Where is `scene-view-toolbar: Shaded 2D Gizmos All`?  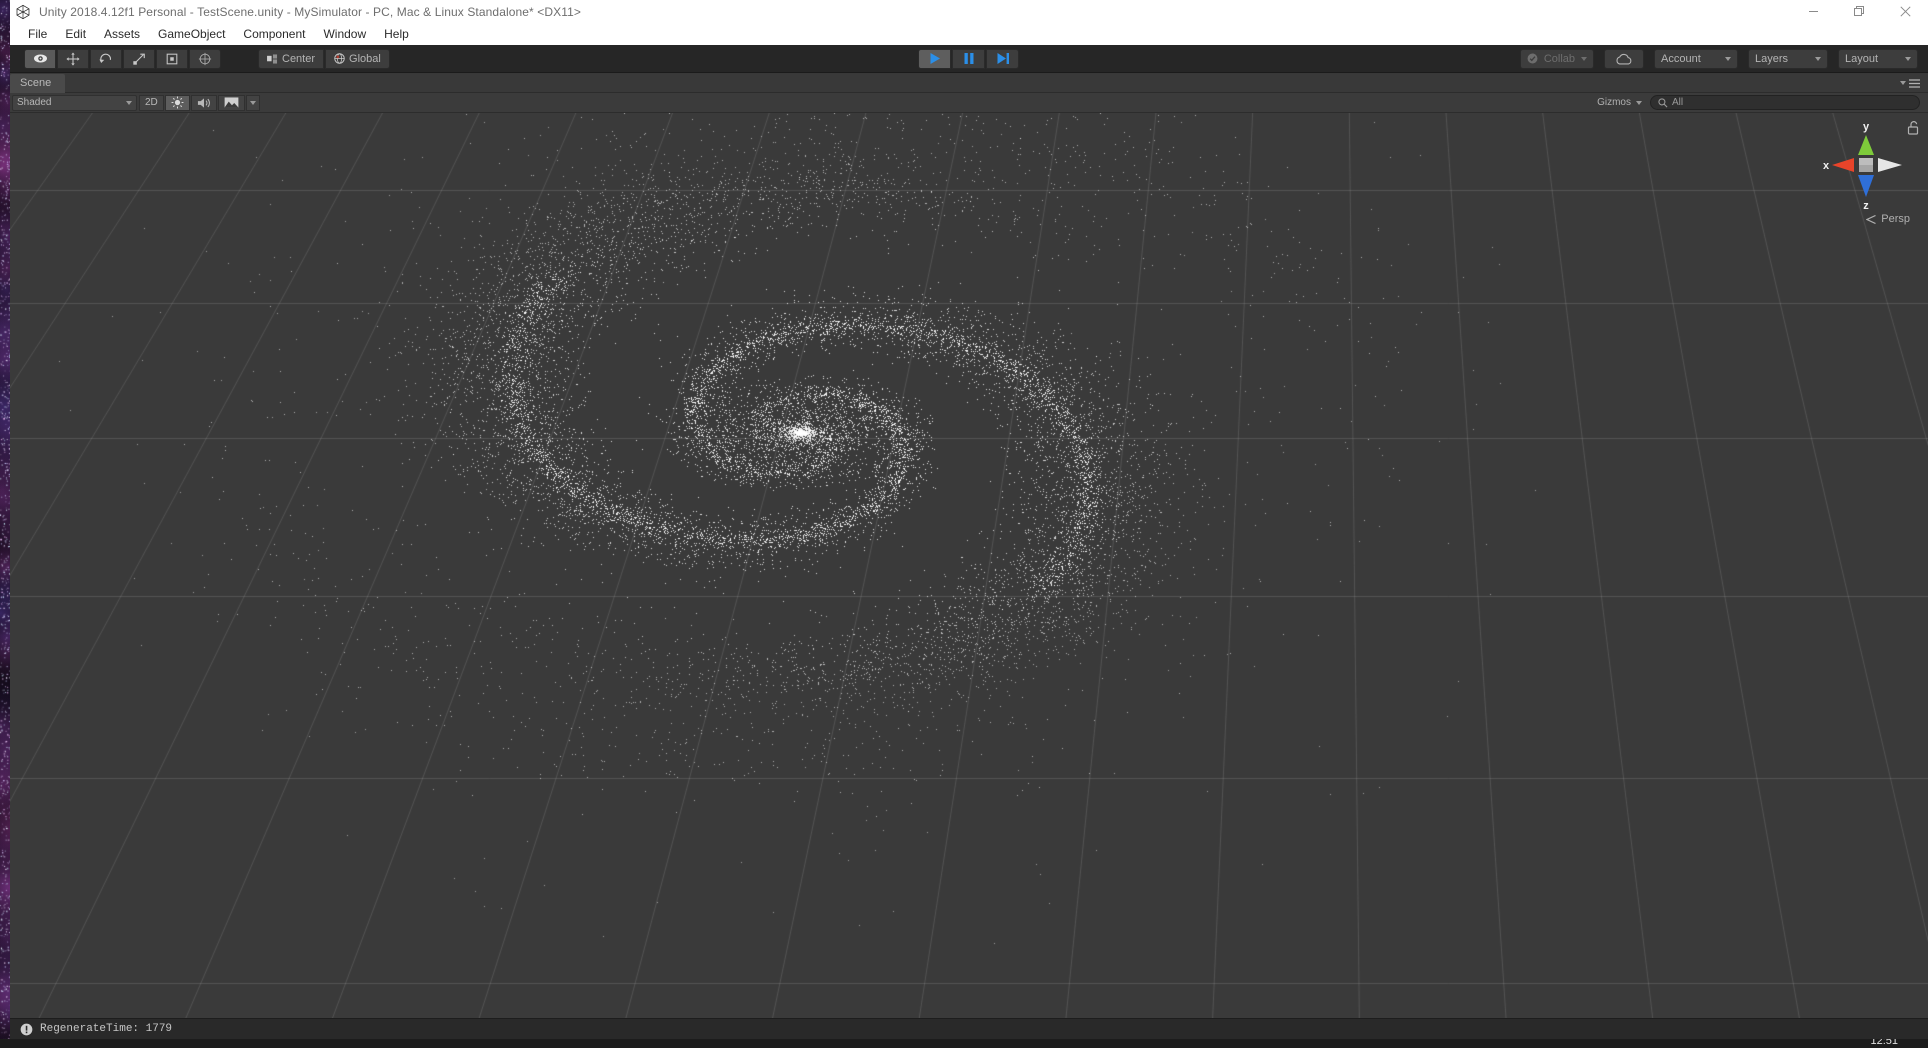 scene-view-toolbar: Shaded 2D Gizmos All is located at coordinates (969, 103).